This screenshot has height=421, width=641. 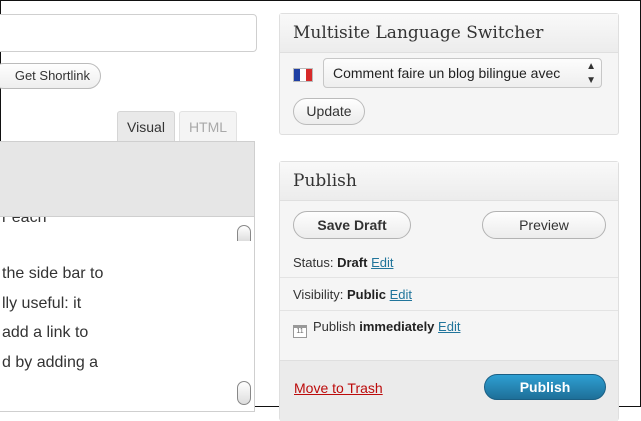 I want to click on update-button: Update, so click(x=329, y=111).